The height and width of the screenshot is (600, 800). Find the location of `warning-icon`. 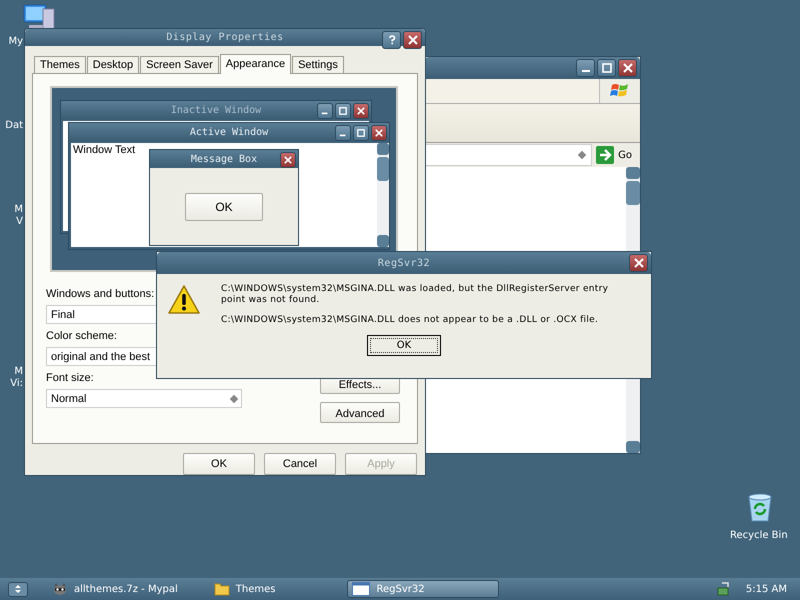

warning-icon is located at coordinates (184, 300).